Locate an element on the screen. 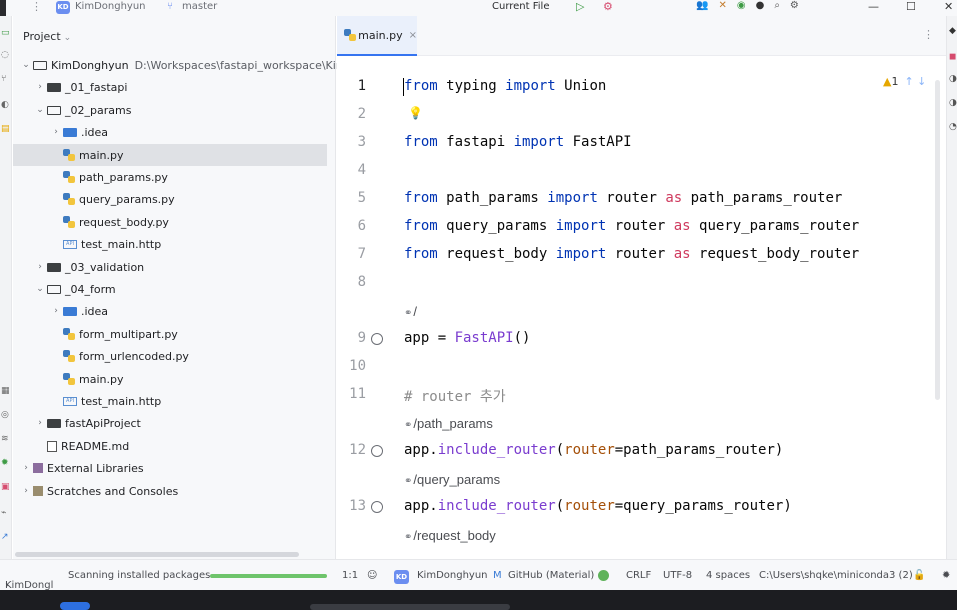 The image size is (957, 610). ai-assistant-icon: ◉ is located at coordinates (741, 5).